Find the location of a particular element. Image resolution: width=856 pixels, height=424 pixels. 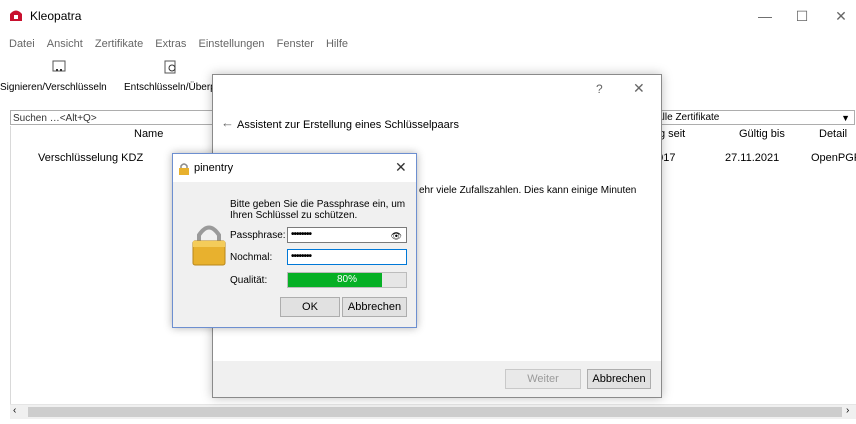

column-header-details: Detail is located at coordinates (833, 134).